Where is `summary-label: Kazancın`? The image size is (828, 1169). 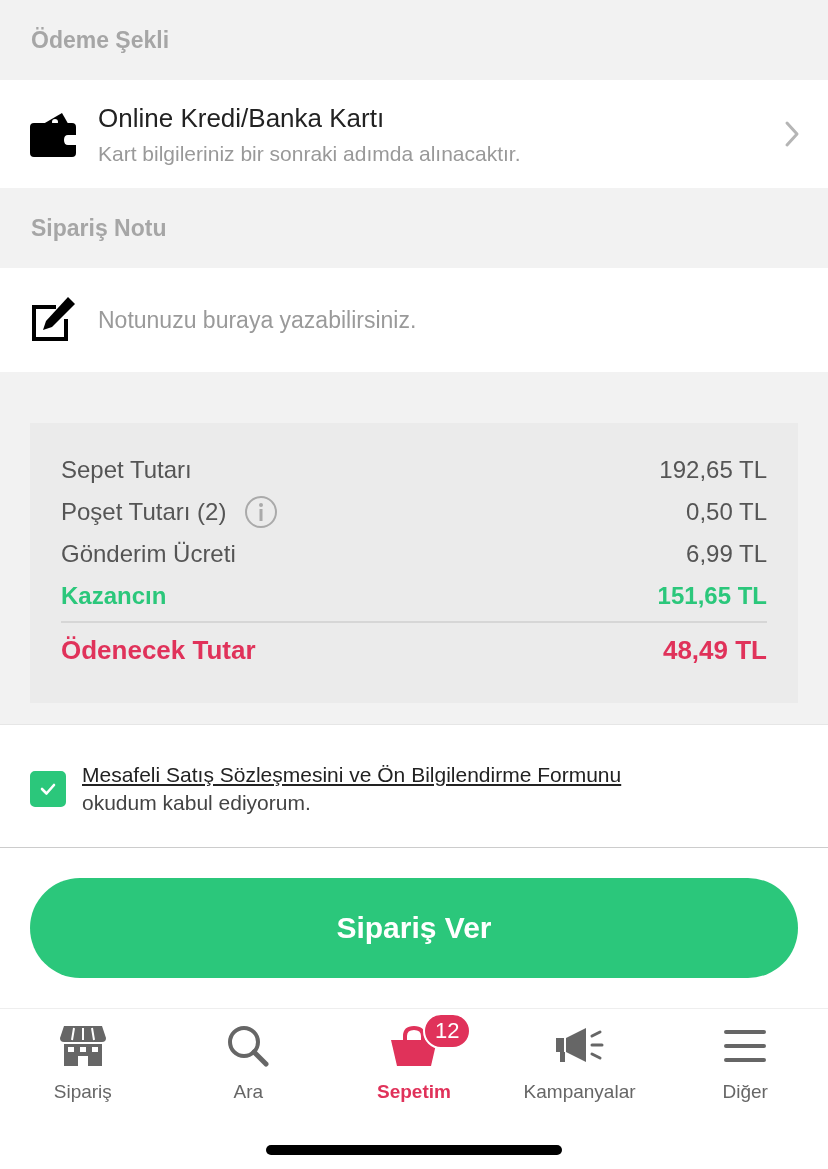 summary-label: Kazancın is located at coordinates (114, 596).